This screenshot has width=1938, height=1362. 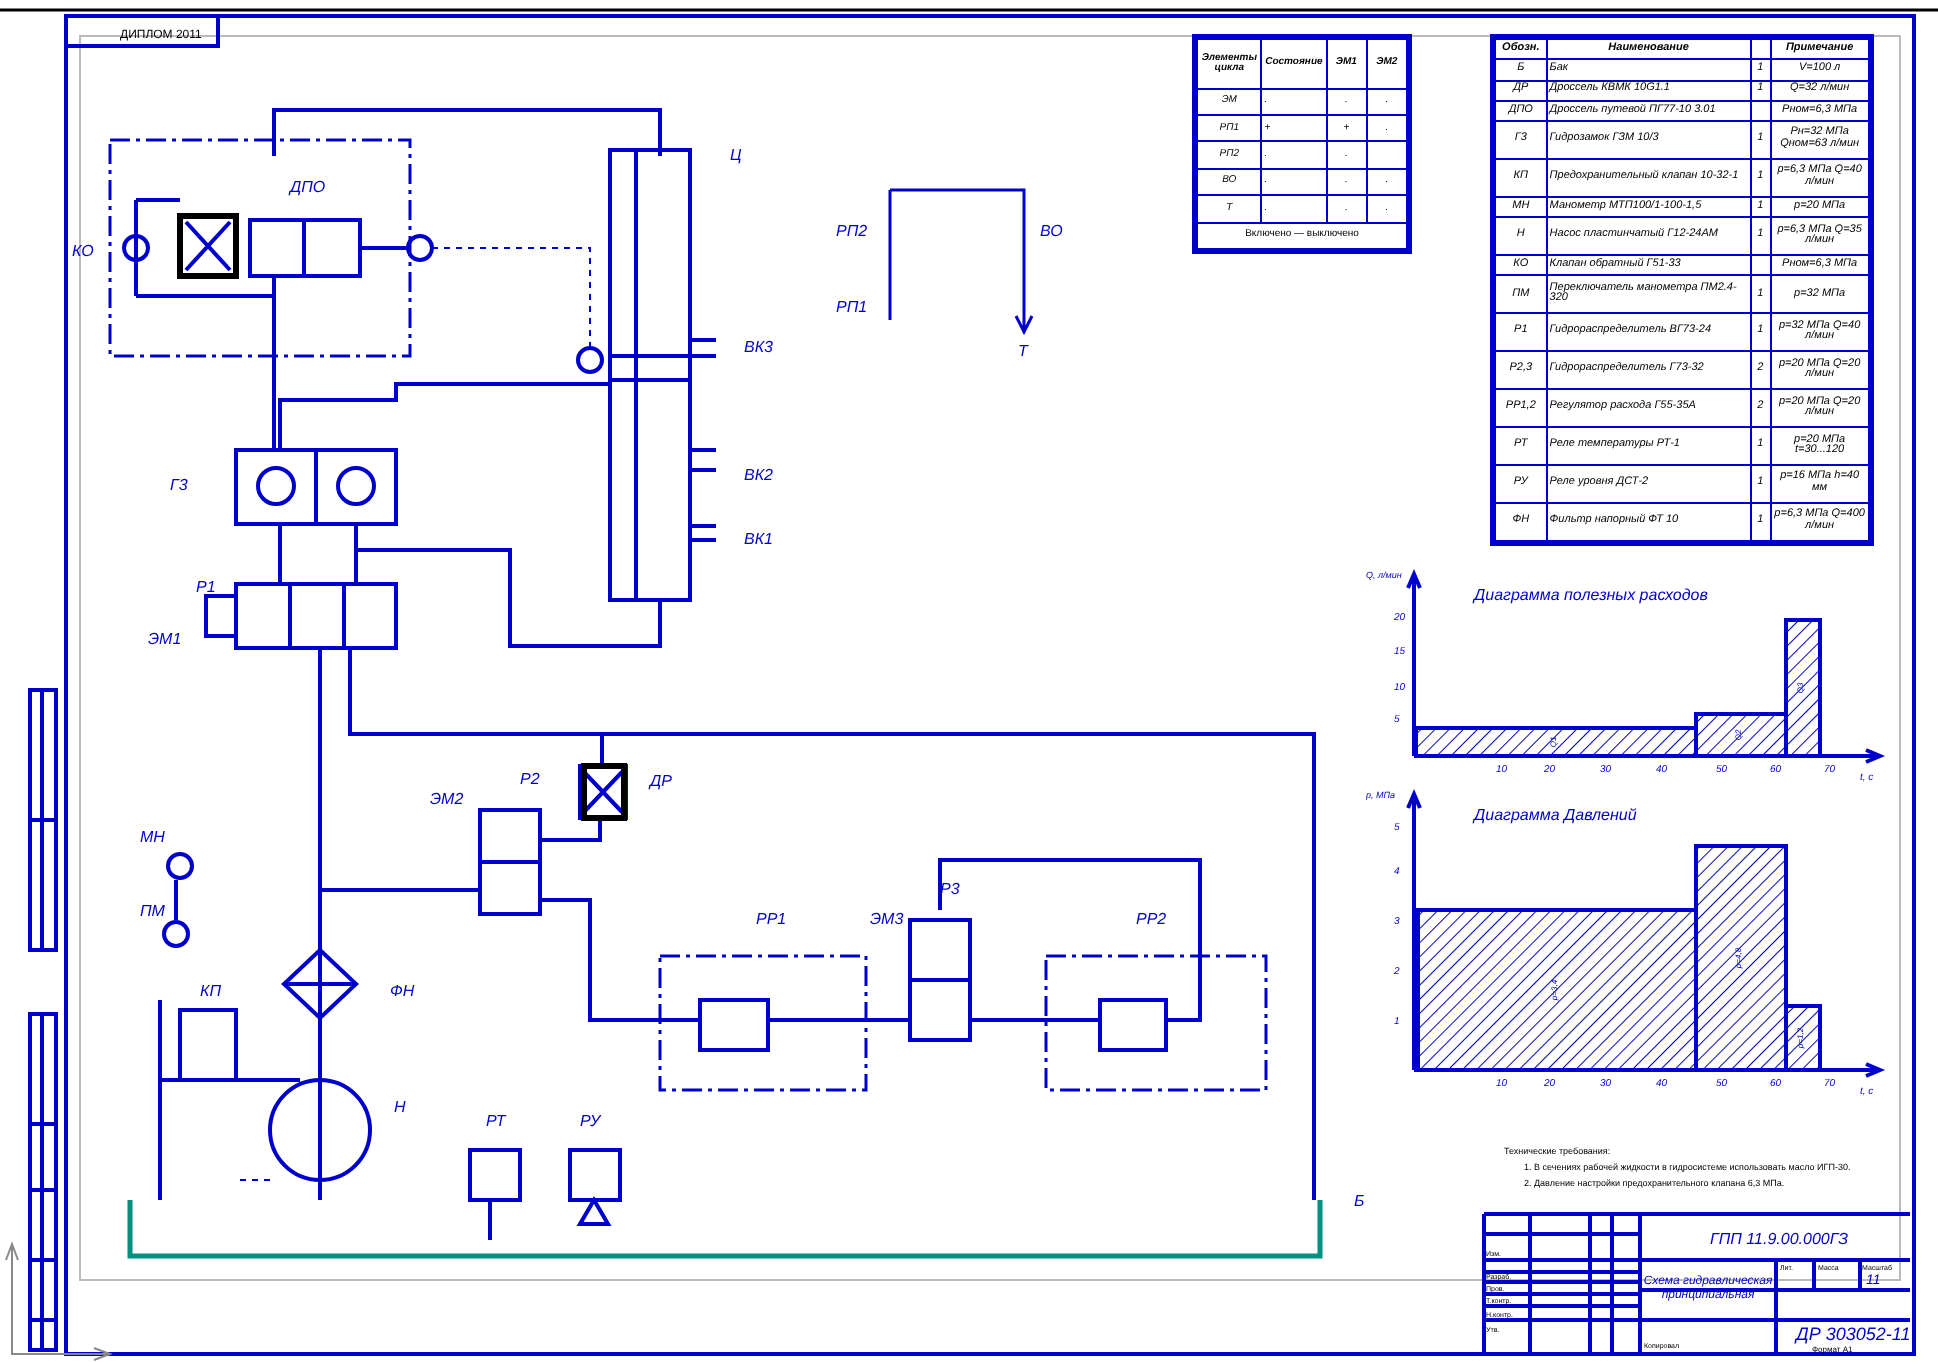 What do you see at coordinates (447, 799) in the screenshot?
I see `component-label: ЭМ2` at bounding box center [447, 799].